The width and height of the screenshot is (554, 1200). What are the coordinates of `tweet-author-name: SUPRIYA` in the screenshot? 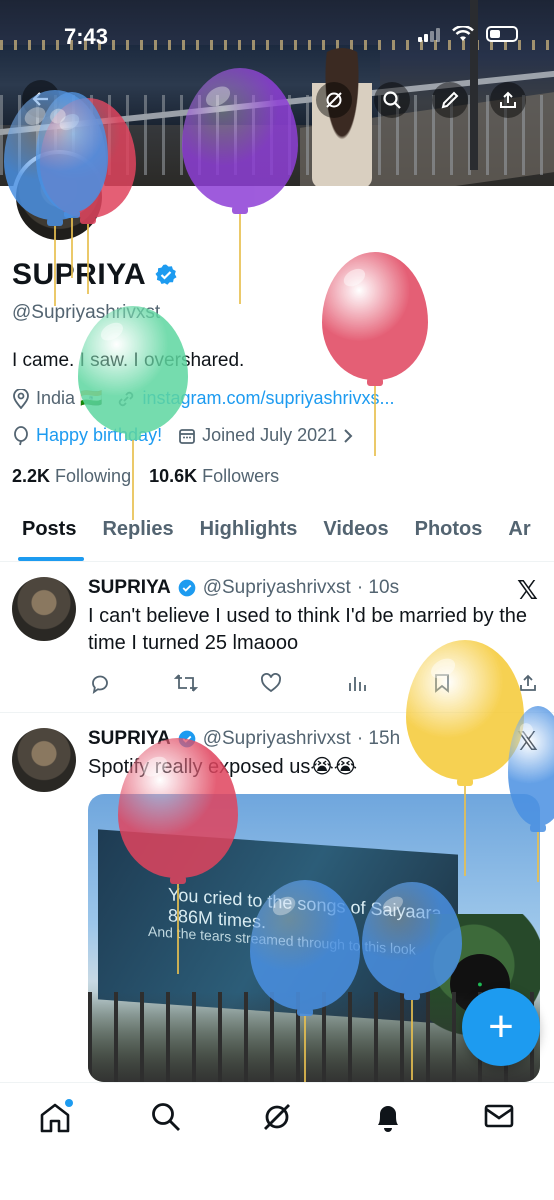 It's located at (129, 588).